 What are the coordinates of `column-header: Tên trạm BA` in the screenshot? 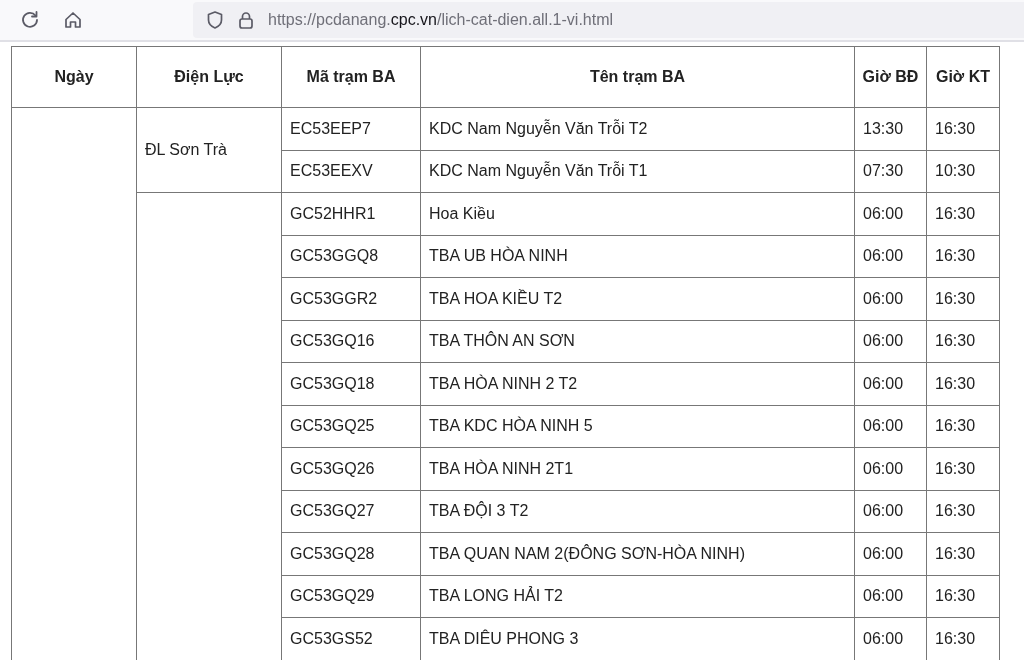 It's located at (637, 77).